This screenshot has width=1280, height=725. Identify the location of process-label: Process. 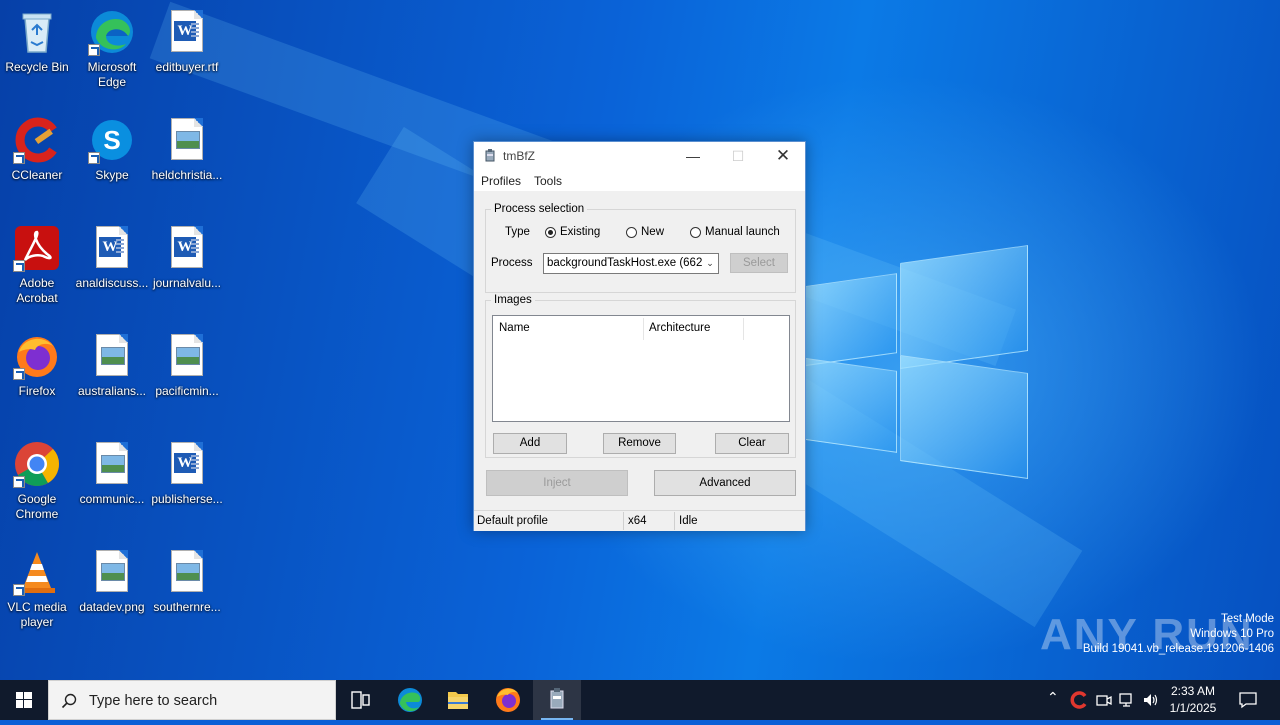
(512, 263).